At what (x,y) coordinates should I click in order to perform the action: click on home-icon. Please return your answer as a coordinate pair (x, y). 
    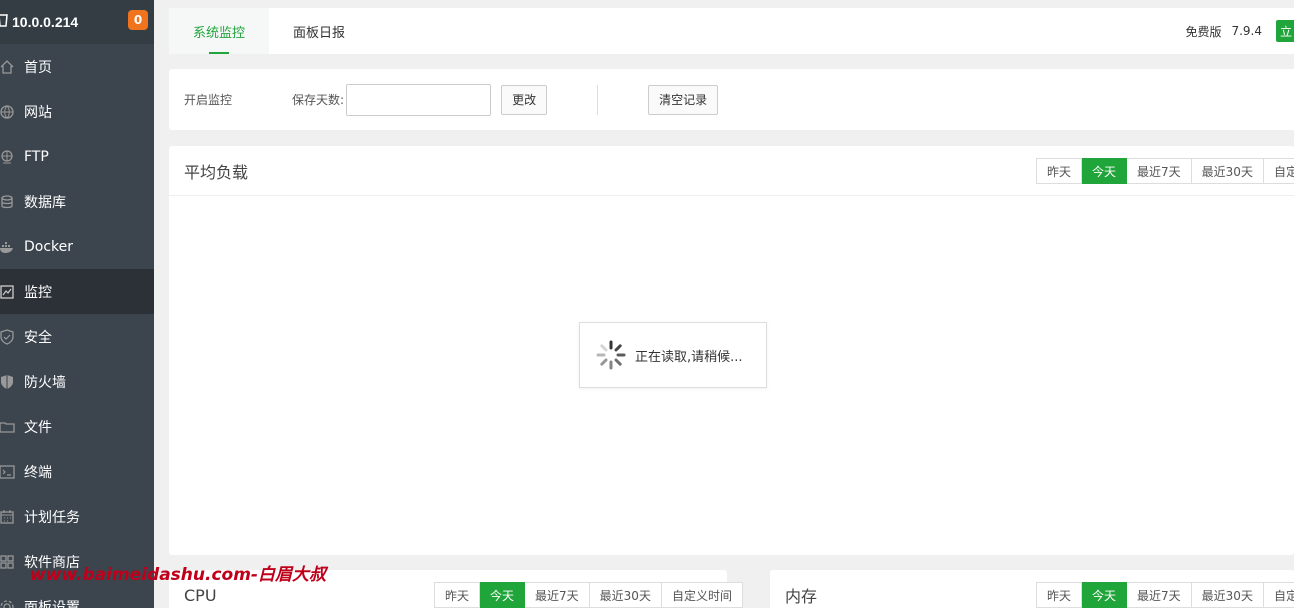
    Looking at the image, I should click on (9, 67).